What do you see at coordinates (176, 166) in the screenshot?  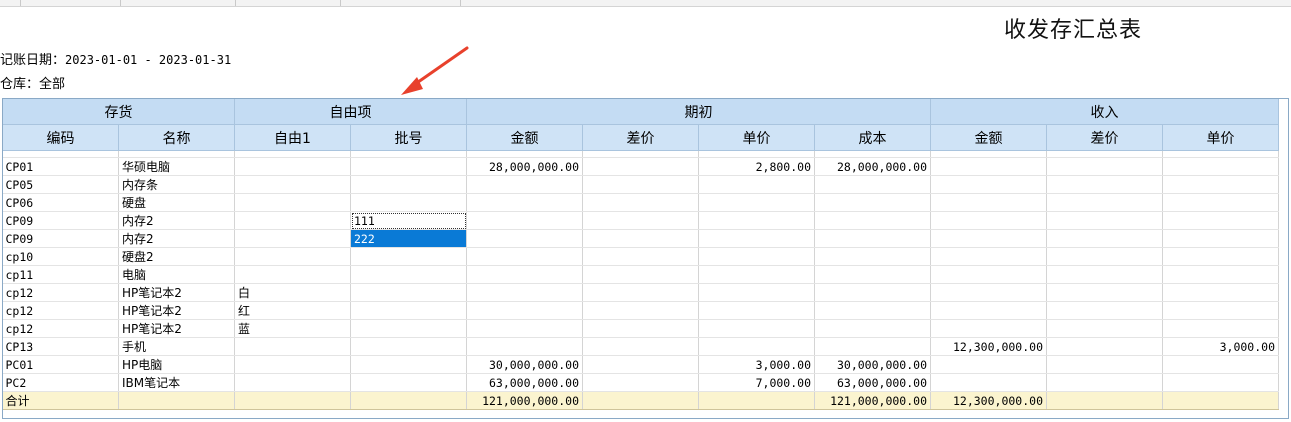 I see `cell-name: 华硕电脑` at bounding box center [176, 166].